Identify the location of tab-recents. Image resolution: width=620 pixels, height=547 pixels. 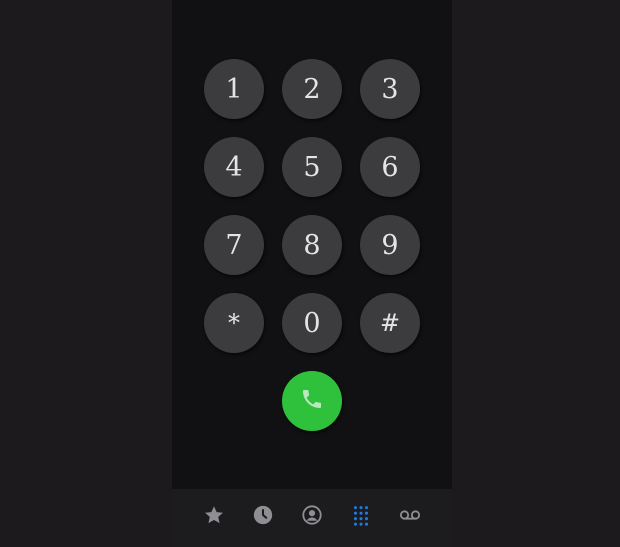
(263, 517).